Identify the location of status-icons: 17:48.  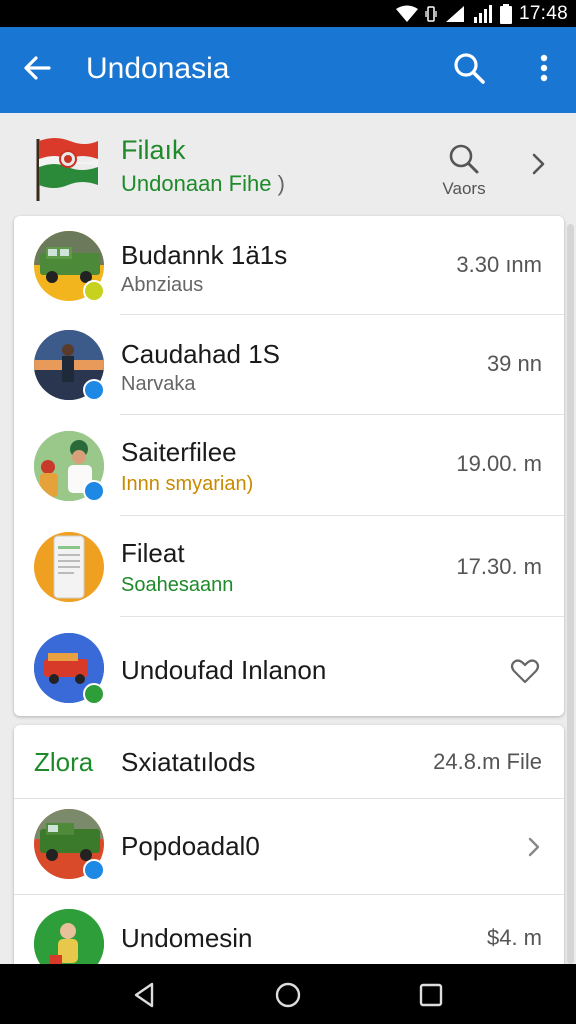
(481, 13).